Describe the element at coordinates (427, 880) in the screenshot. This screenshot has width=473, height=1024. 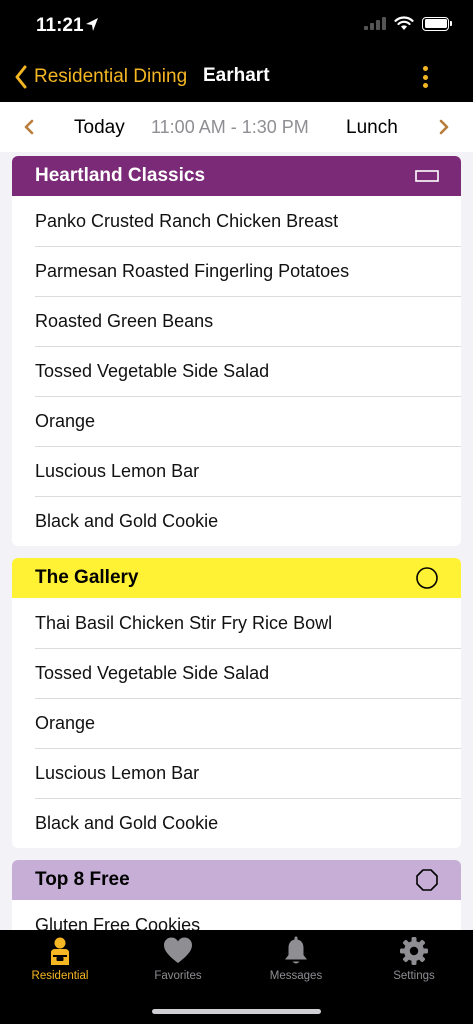
I see `octagon-icon` at that location.